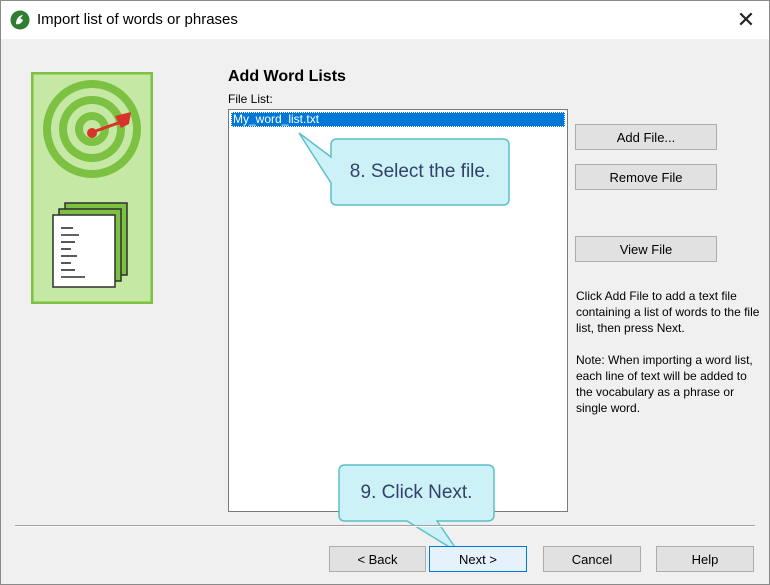 Image resolution: width=770 pixels, height=585 pixels. Describe the element at coordinates (420, 171) in the screenshot. I see `callout-step8: 8. Select the file.` at that location.